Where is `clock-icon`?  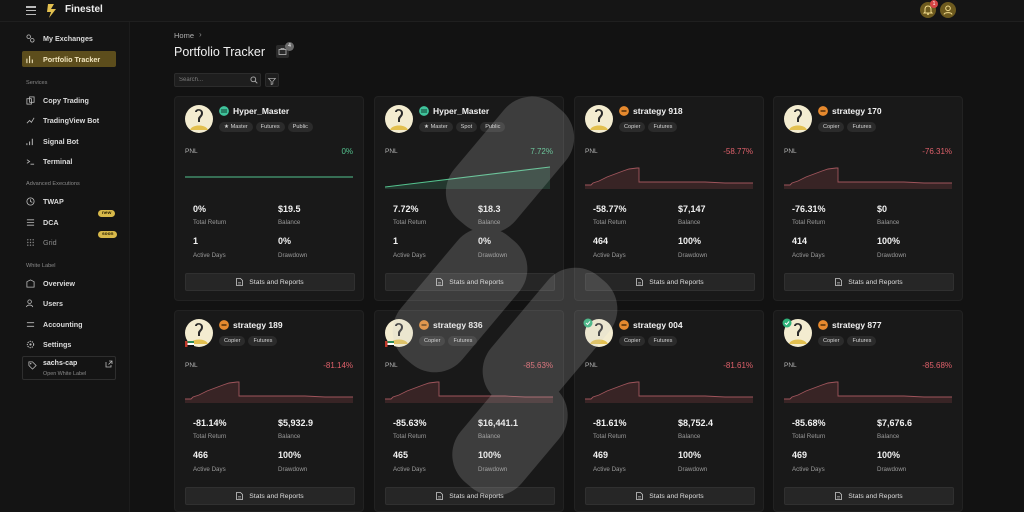
clock-icon is located at coordinates (30, 201).